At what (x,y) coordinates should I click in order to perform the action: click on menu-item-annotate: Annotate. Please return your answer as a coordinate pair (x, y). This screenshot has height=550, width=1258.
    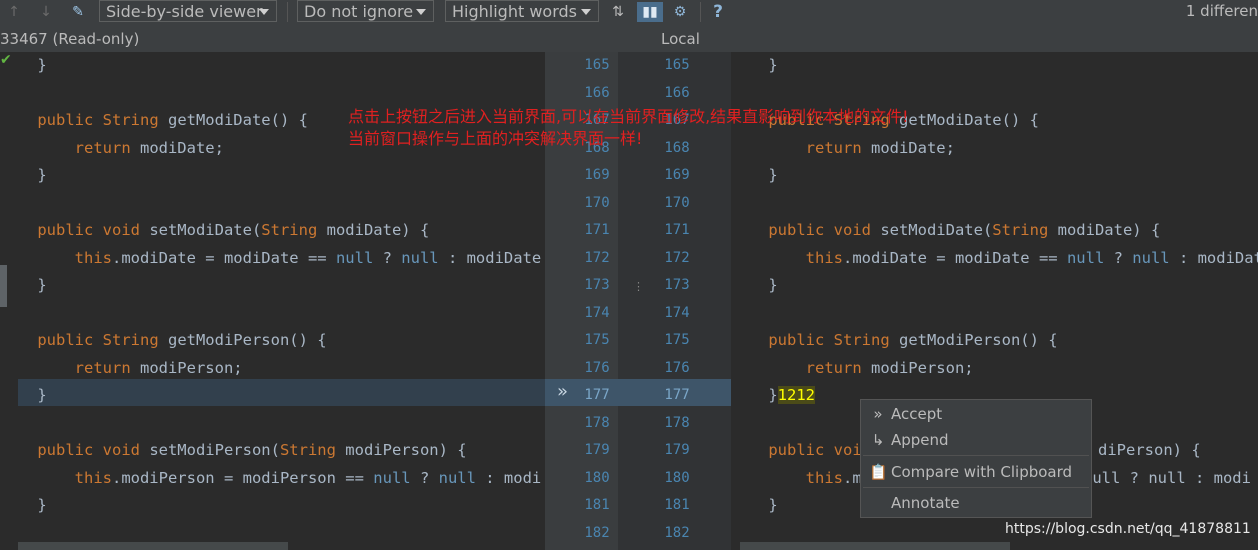
    Looking at the image, I should click on (976, 503).